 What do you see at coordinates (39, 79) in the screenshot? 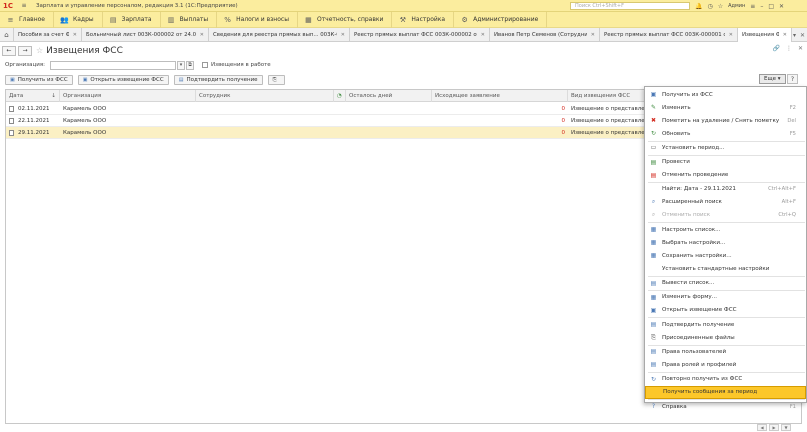
I see `get-from-fss-button: ▣ Получить из ФСС` at bounding box center [39, 79].